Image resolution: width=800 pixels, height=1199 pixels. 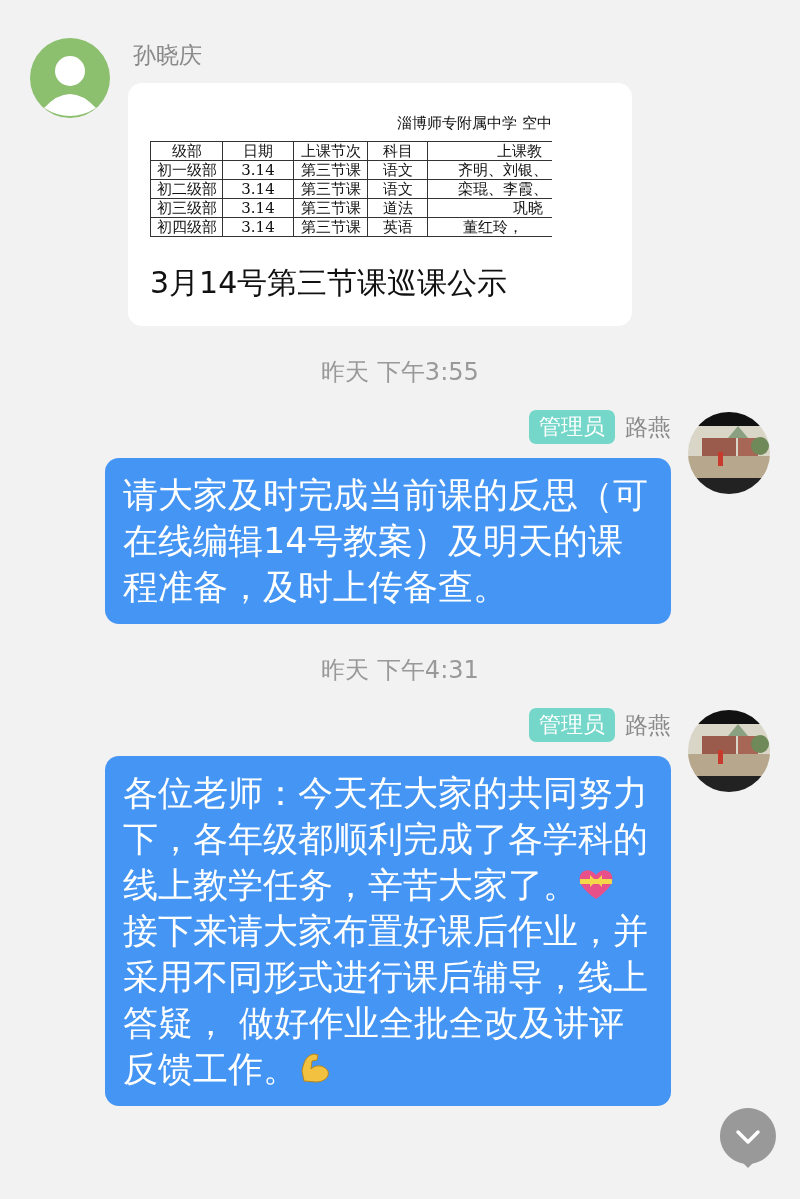 What do you see at coordinates (489, 189) in the screenshot?
I see `table-cell: 栾琨、李霞、` at bounding box center [489, 189].